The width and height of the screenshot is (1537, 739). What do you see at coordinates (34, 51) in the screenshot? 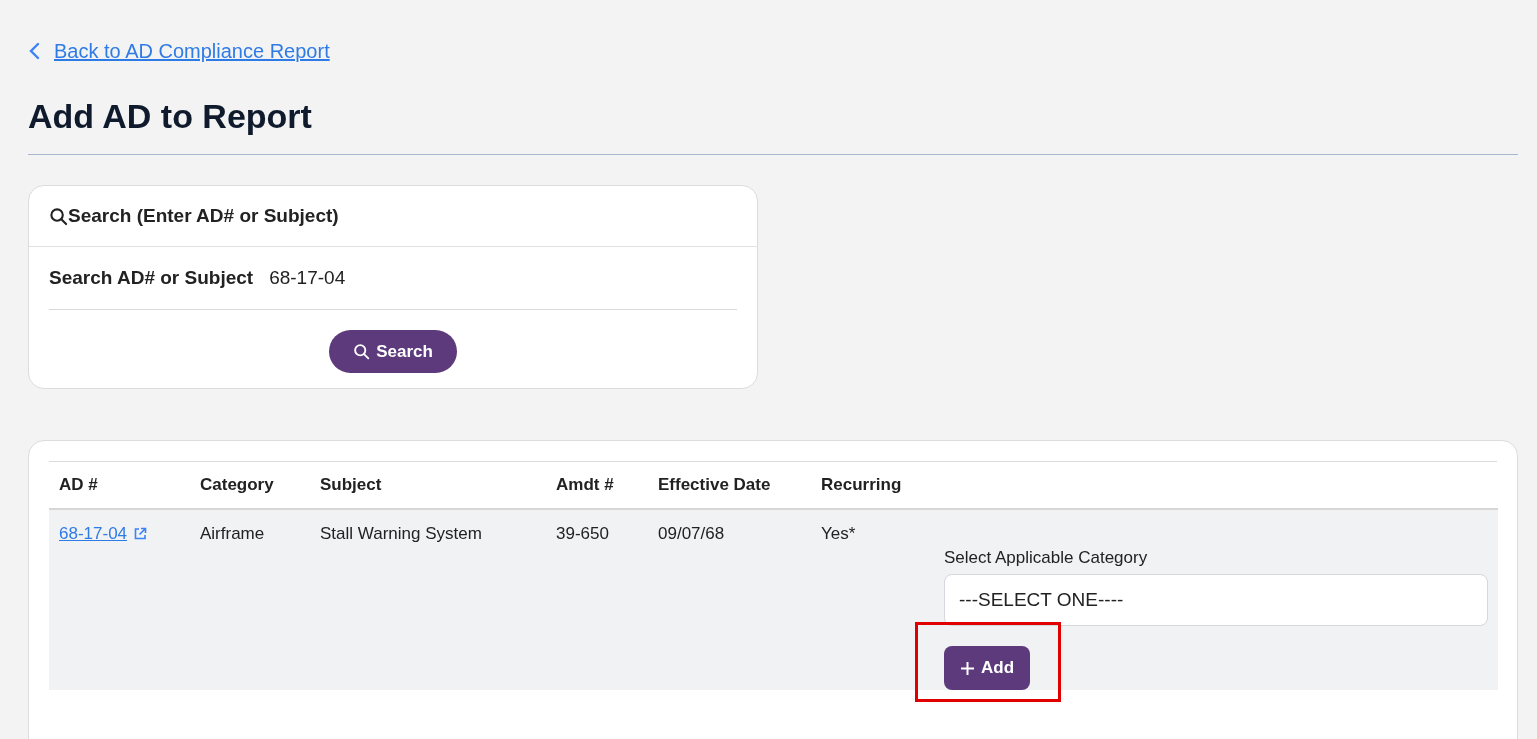
I see `chevron-left-icon` at bounding box center [34, 51].